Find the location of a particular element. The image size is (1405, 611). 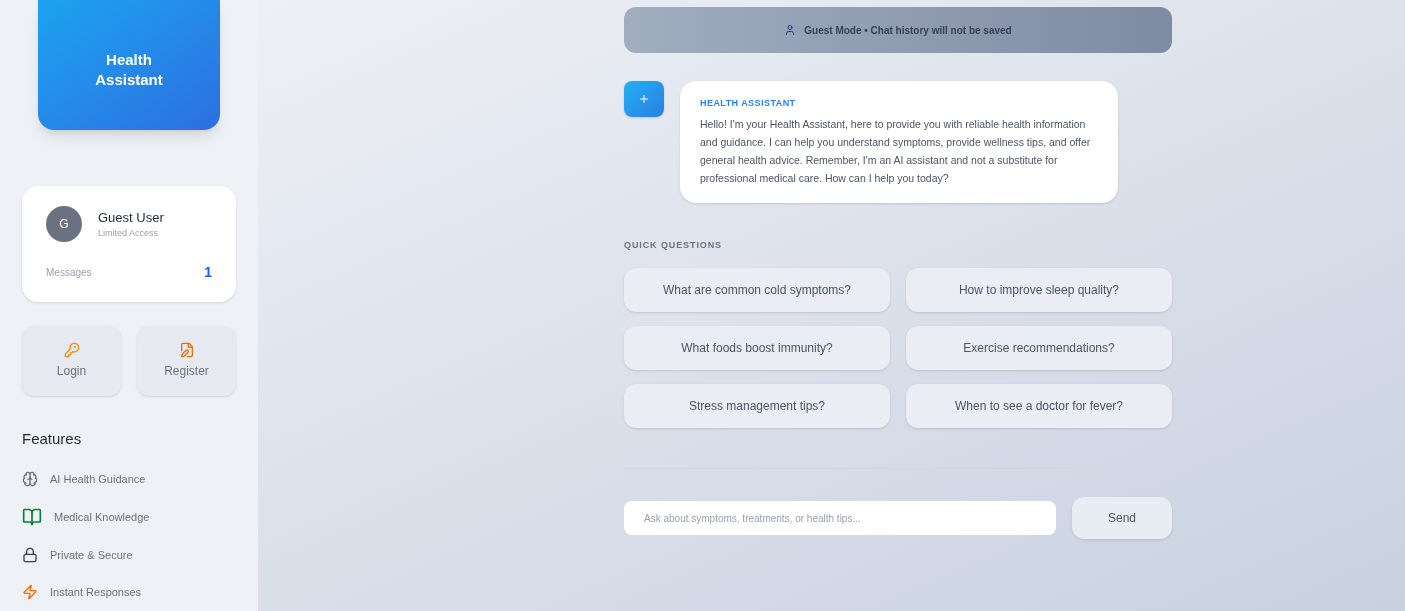

feature-label: Private & Secure is located at coordinates (91, 555).